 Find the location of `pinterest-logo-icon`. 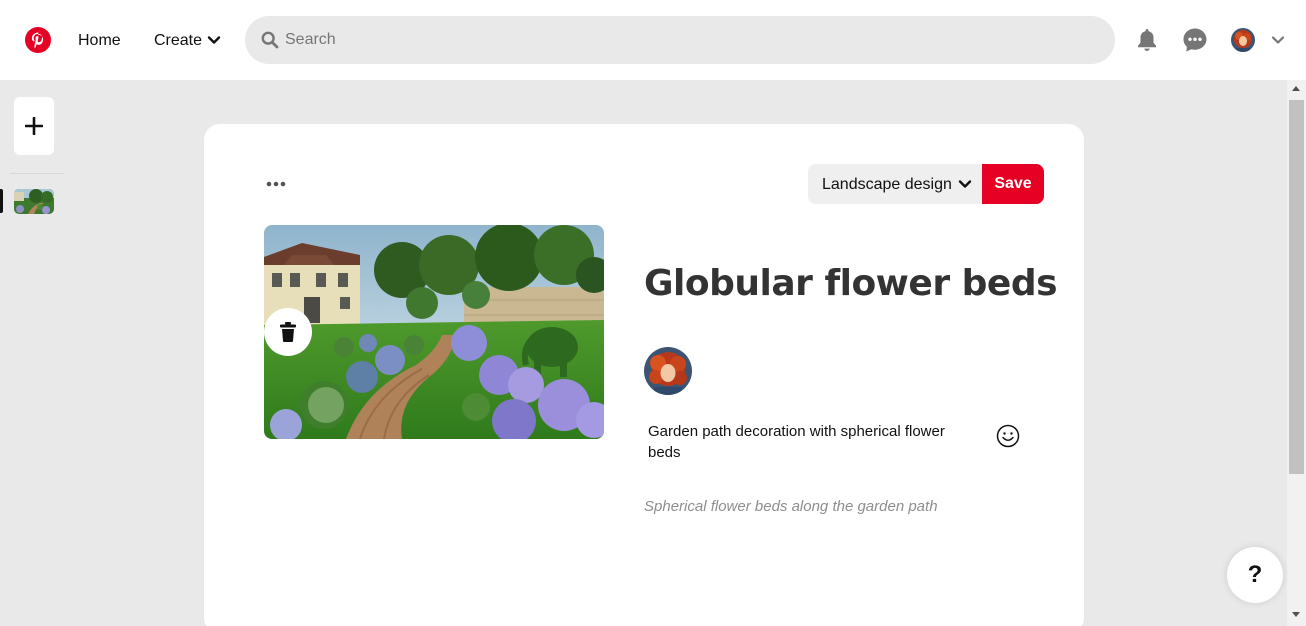

pinterest-logo-icon is located at coordinates (38, 40).